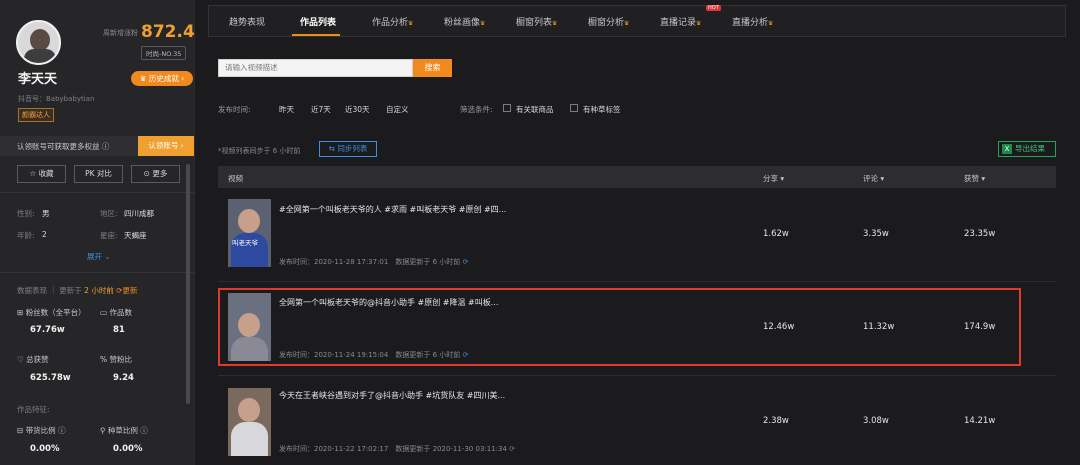 The image size is (1080, 465). I want to click on publish-time-label: 发布时间:, so click(234, 109).